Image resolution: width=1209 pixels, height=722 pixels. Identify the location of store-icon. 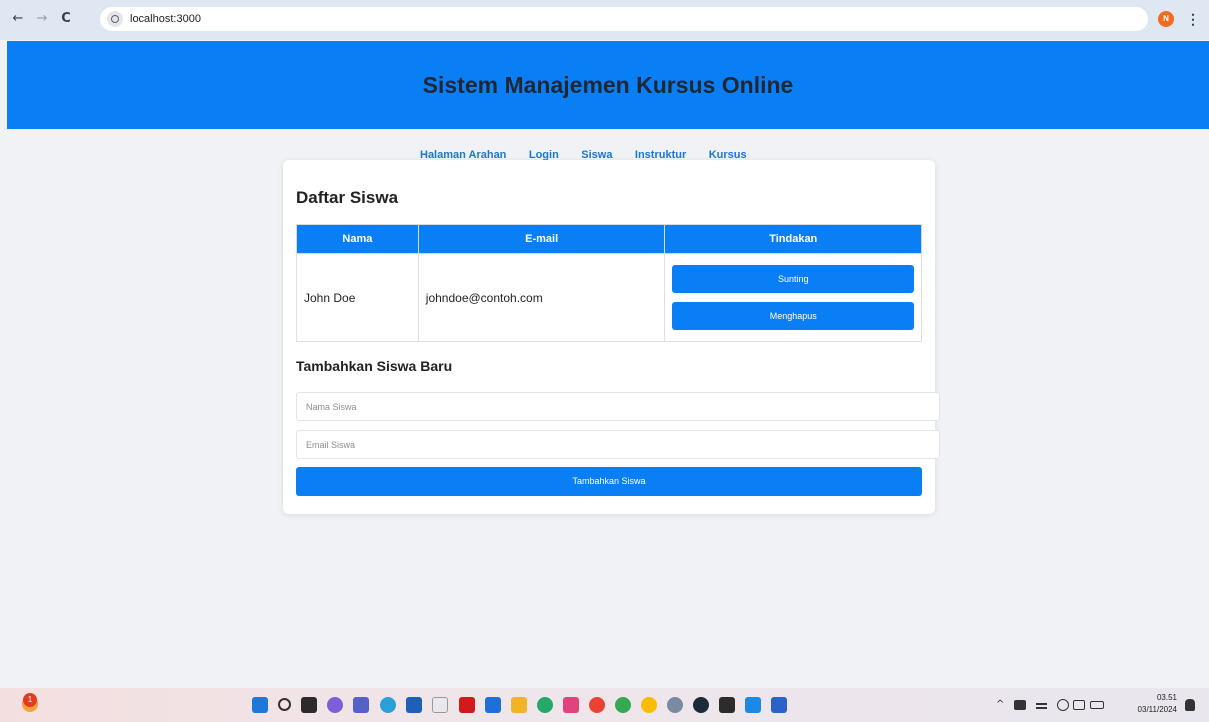
(414, 705).